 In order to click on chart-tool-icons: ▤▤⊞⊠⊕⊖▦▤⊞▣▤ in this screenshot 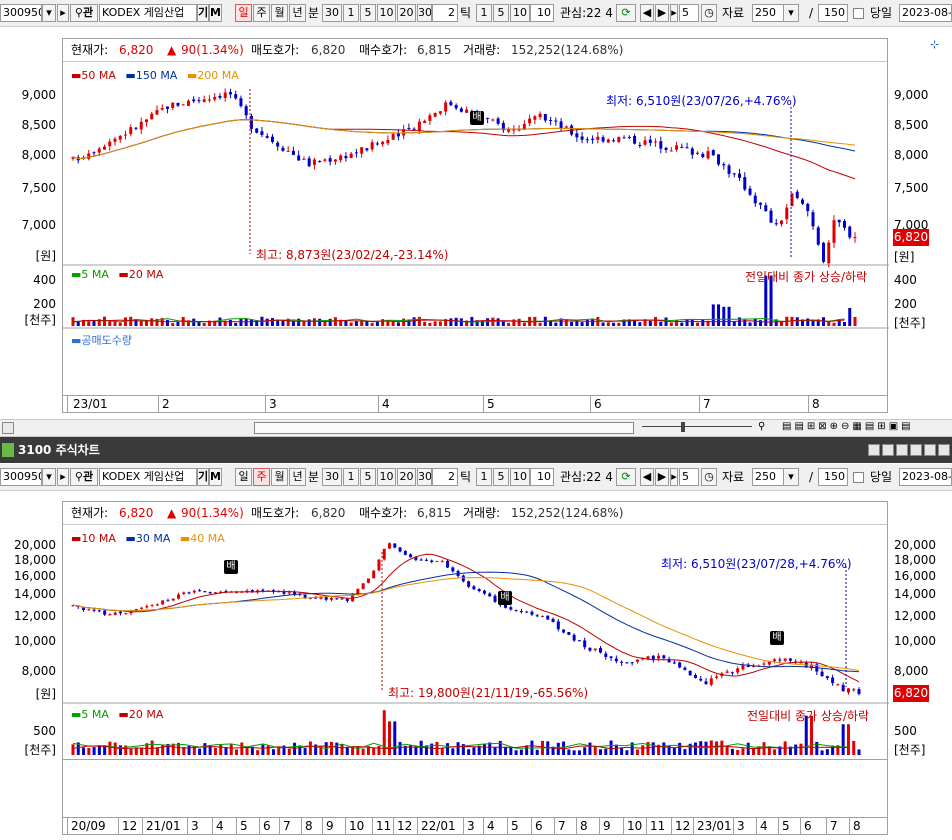, I will do `click(848, 426)`.